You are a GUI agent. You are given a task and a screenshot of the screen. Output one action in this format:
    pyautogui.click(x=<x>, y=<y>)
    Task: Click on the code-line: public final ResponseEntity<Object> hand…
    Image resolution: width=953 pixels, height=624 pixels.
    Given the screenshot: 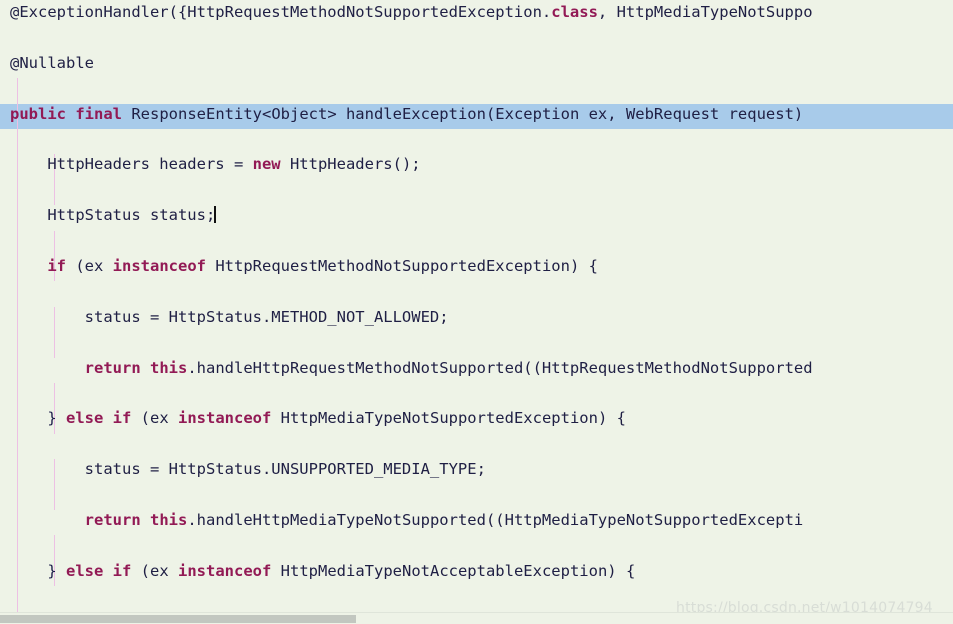 What is the action you would take?
    pyautogui.click(x=476, y=114)
    